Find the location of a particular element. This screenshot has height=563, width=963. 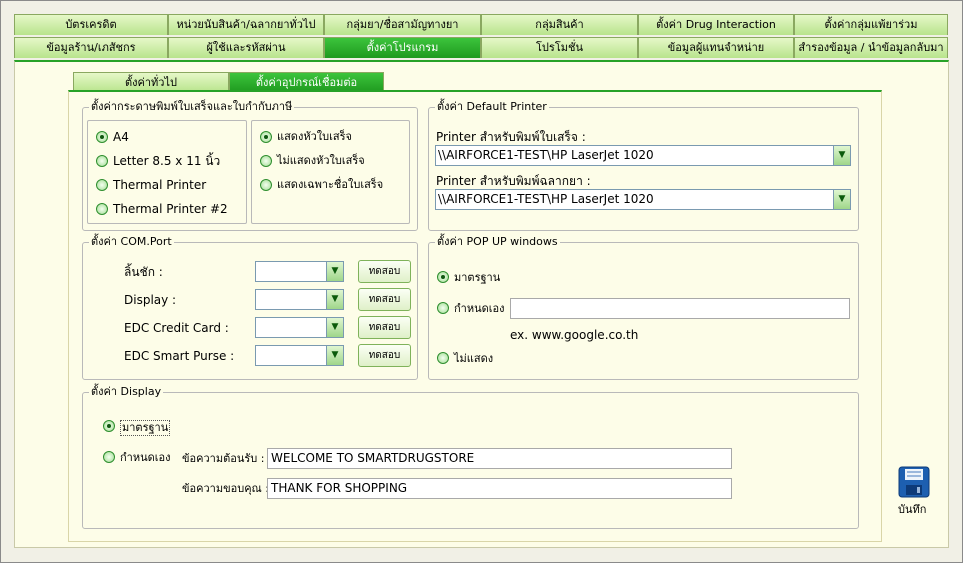

save-label: บันทึก is located at coordinates (912, 509).